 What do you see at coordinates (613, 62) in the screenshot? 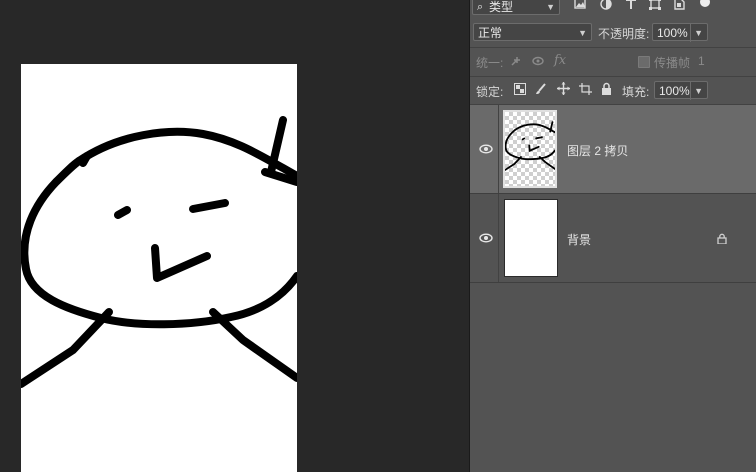
I see `unify-row: 统一: fx 传播帧 1` at bounding box center [613, 62].